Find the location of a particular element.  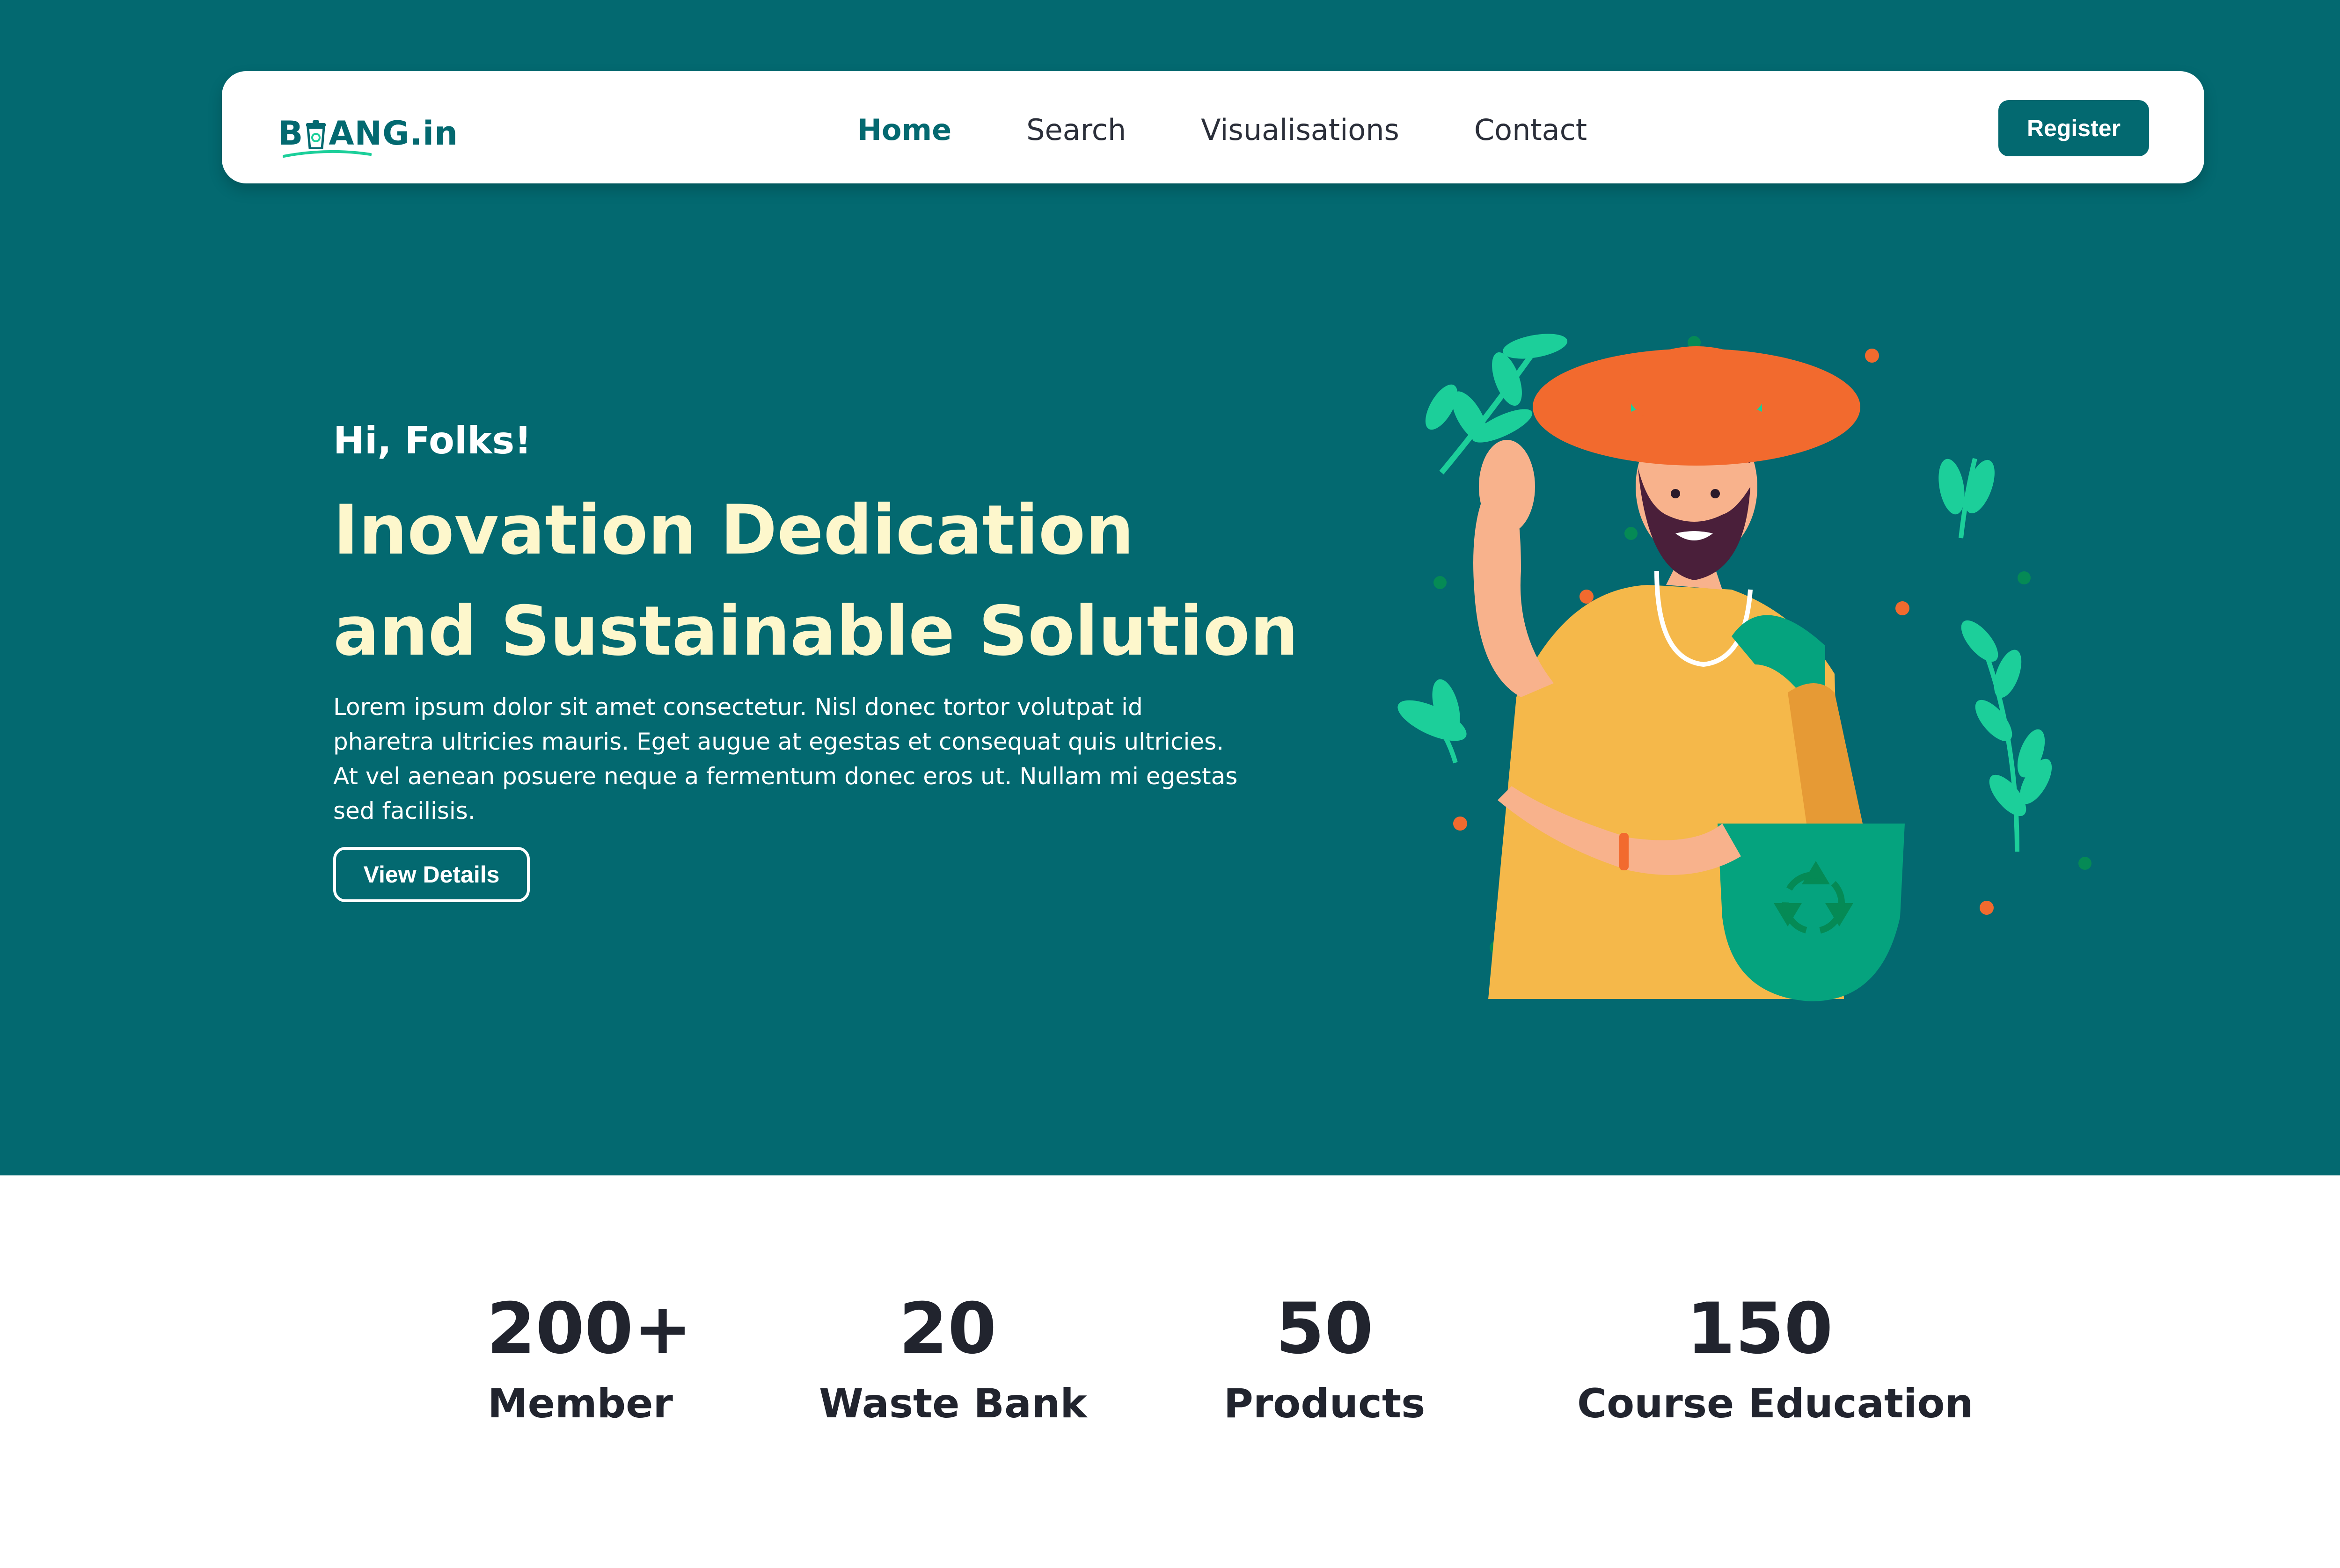

stat-label: Member is located at coordinates (581, 1403).